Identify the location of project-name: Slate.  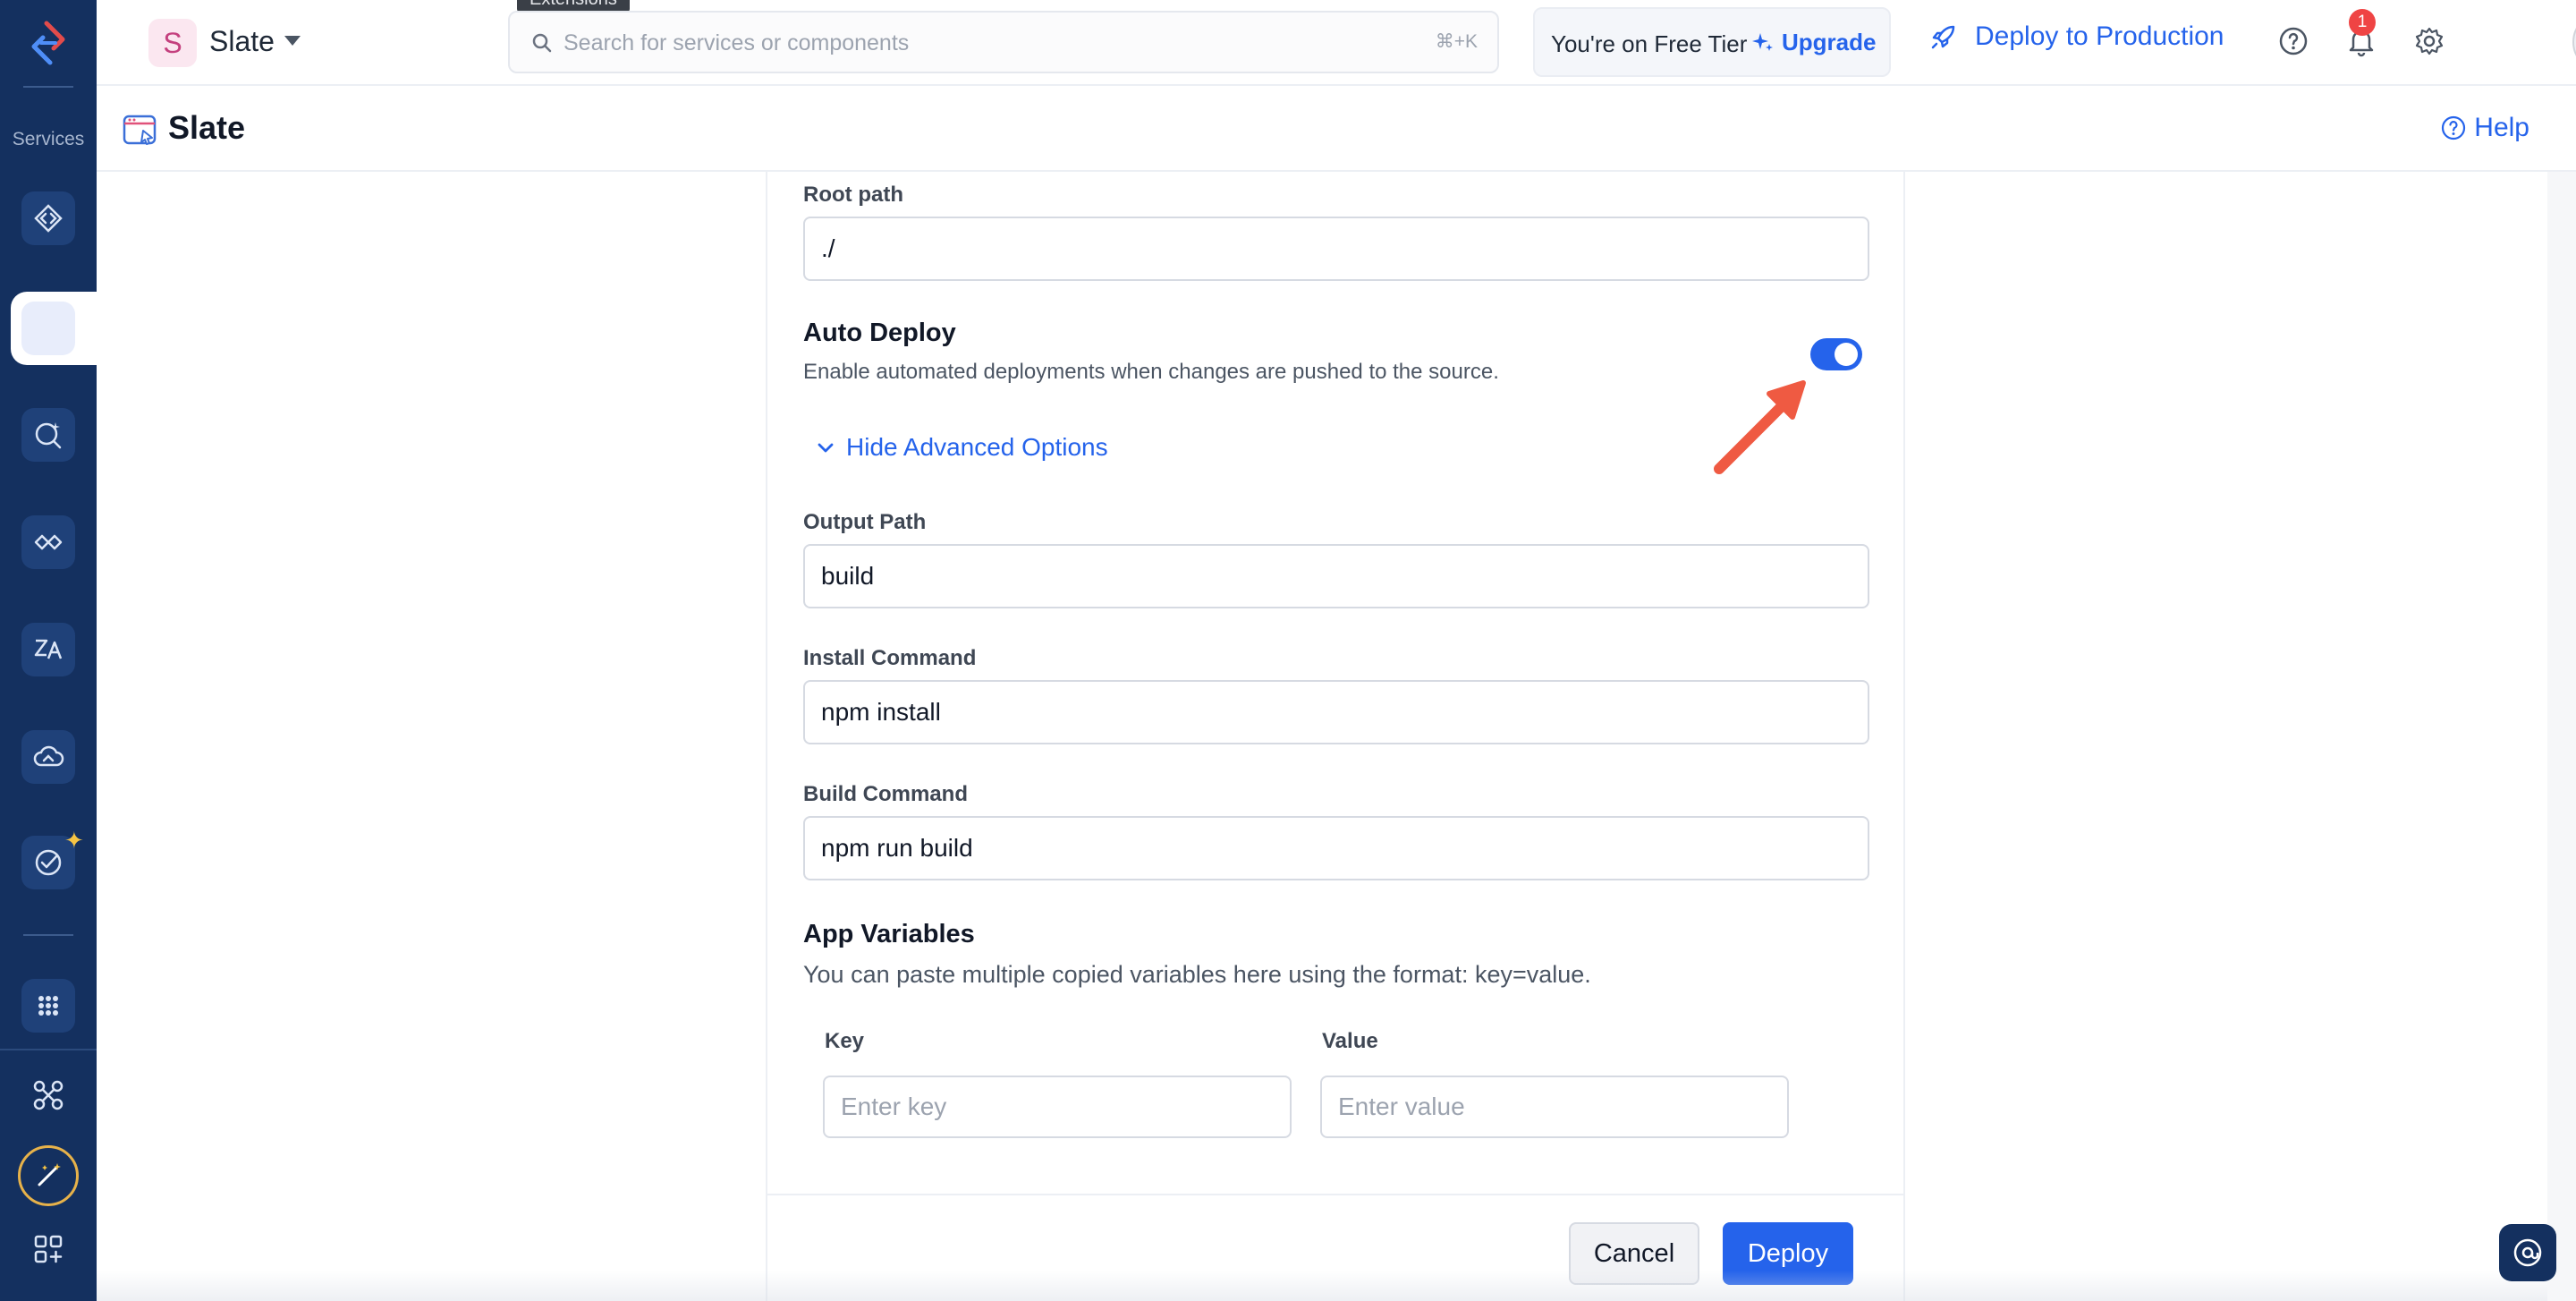
(242, 41).